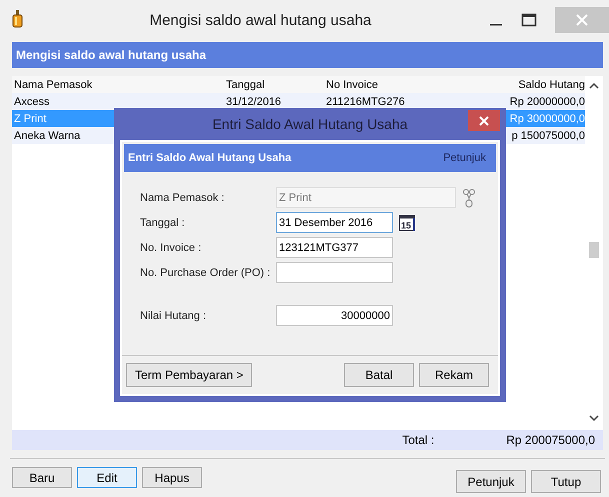 This screenshot has width=609, height=497. Describe the element at coordinates (547, 118) in the screenshot. I see `table-cell: Rp 30000000,0` at that location.